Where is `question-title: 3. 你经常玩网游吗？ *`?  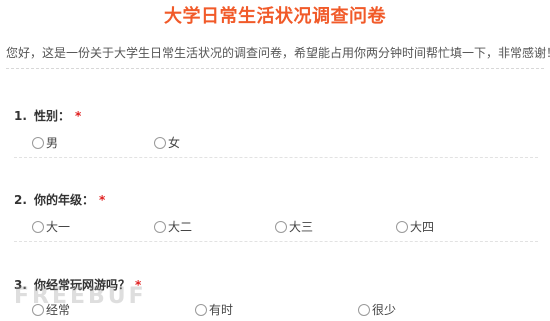 question-title: 3. 你经常玩网游吗？ * is located at coordinates (77, 284).